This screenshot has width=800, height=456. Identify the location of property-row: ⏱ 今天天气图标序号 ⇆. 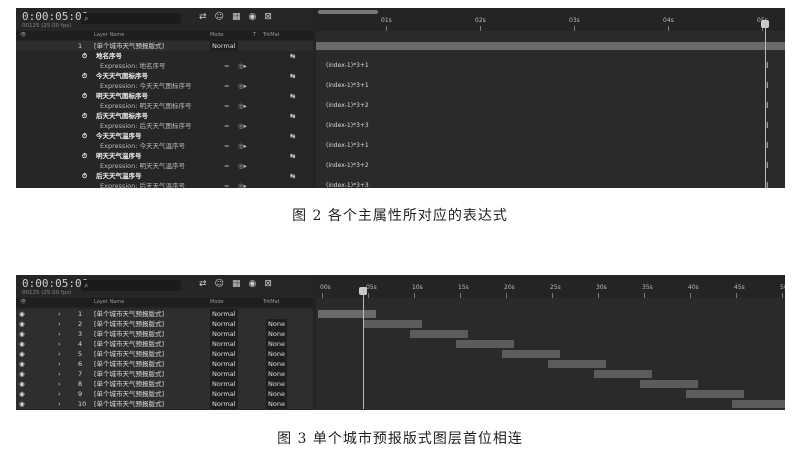
(164, 76).